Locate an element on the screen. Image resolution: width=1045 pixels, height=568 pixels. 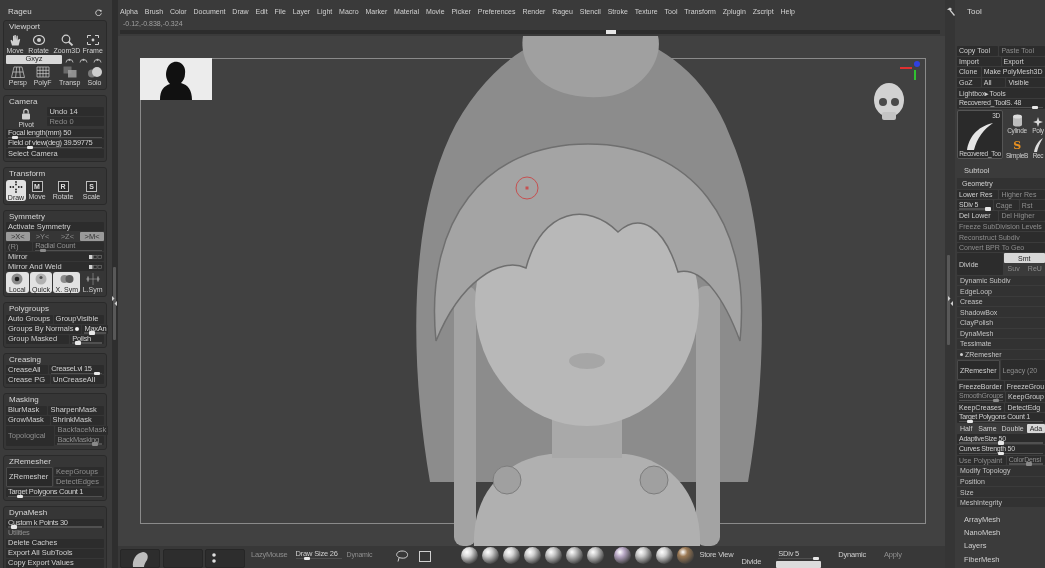
dotted-cross-icon is located at coordinates (16, 186).